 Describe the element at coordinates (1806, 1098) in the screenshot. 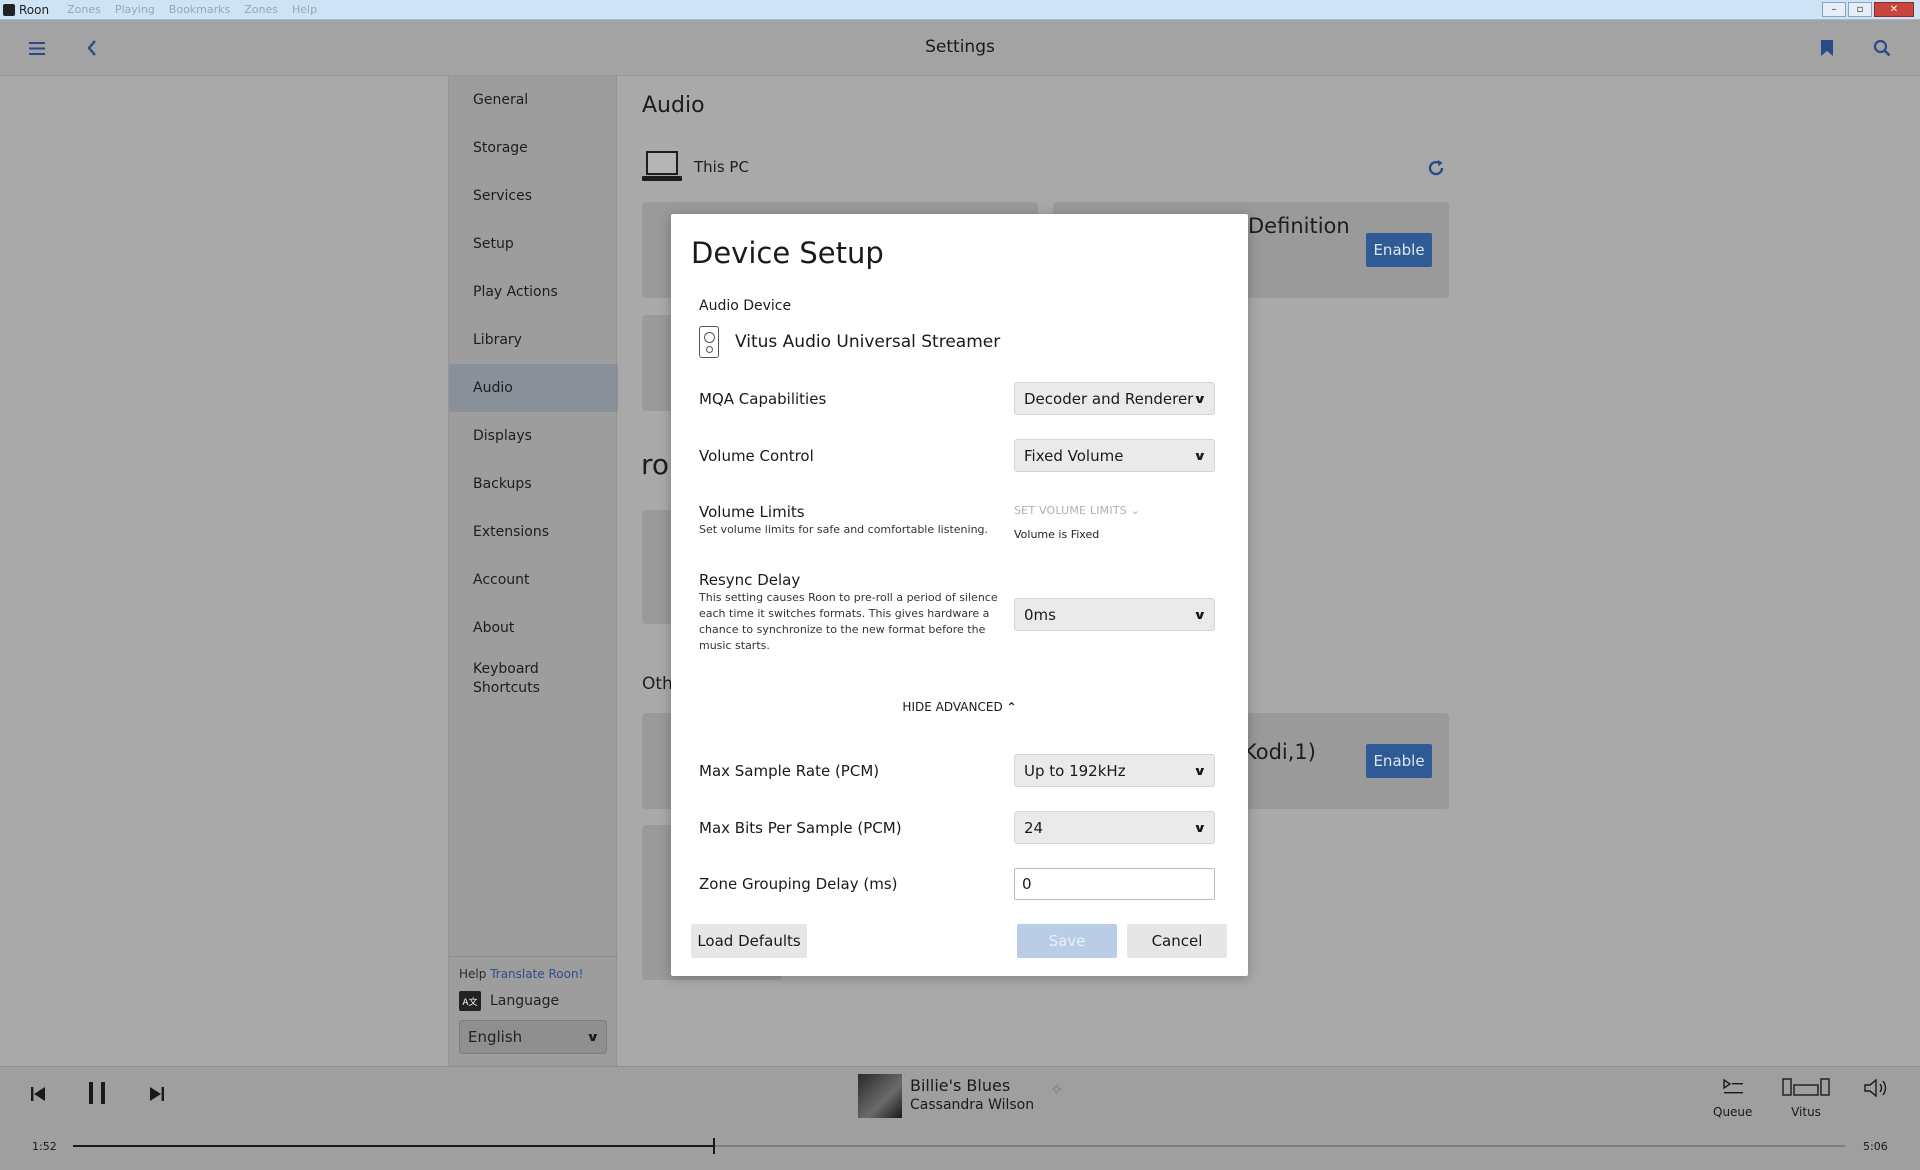

I see `zone-button: Vitus` at that location.